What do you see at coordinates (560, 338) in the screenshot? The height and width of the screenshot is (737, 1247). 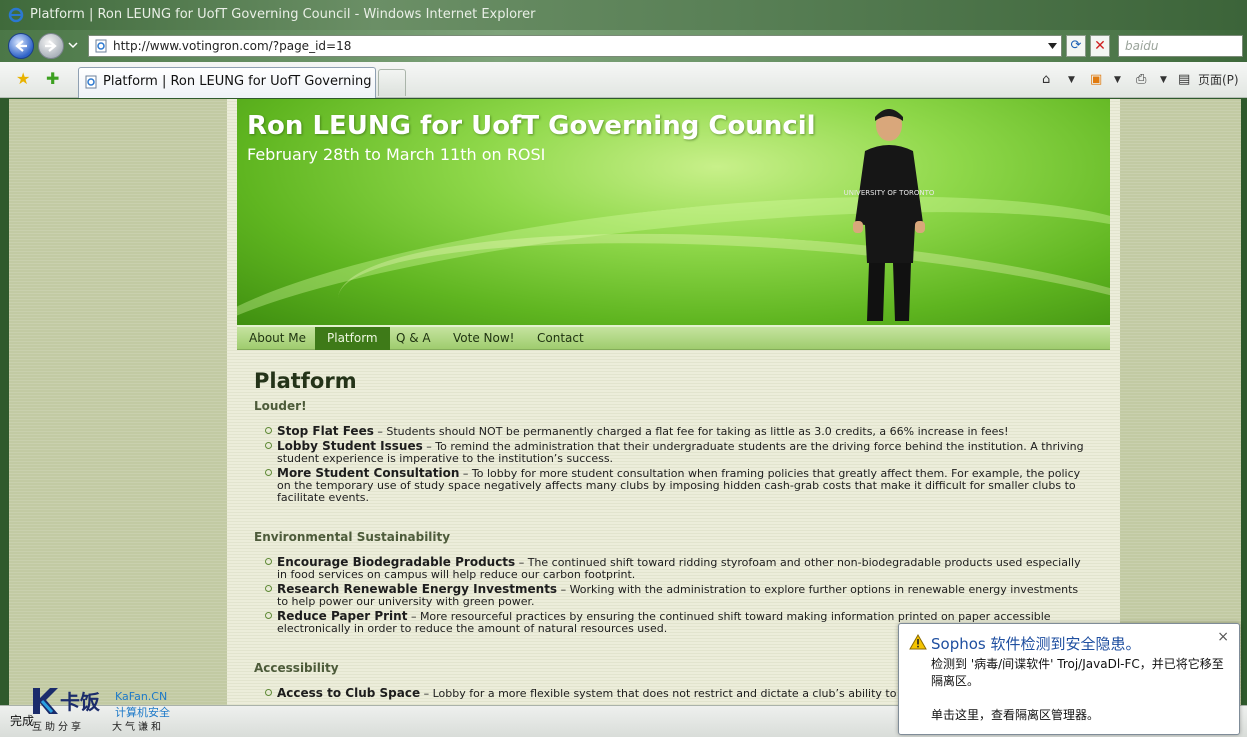 I see `menu-contact: Contact` at bounding box center [560, 338].